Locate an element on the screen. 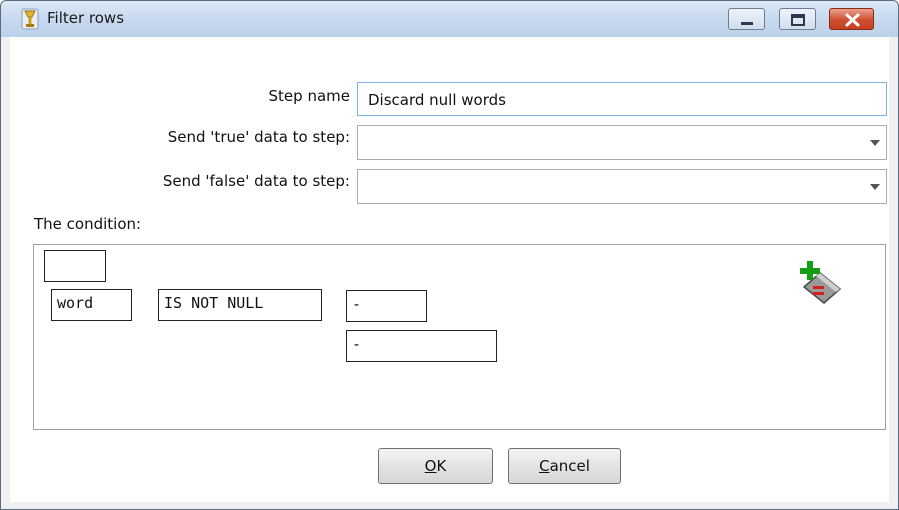 The width and height of the screenshot is (899, 510). title-bar: Filter rows is located at coordinates (449, 19).